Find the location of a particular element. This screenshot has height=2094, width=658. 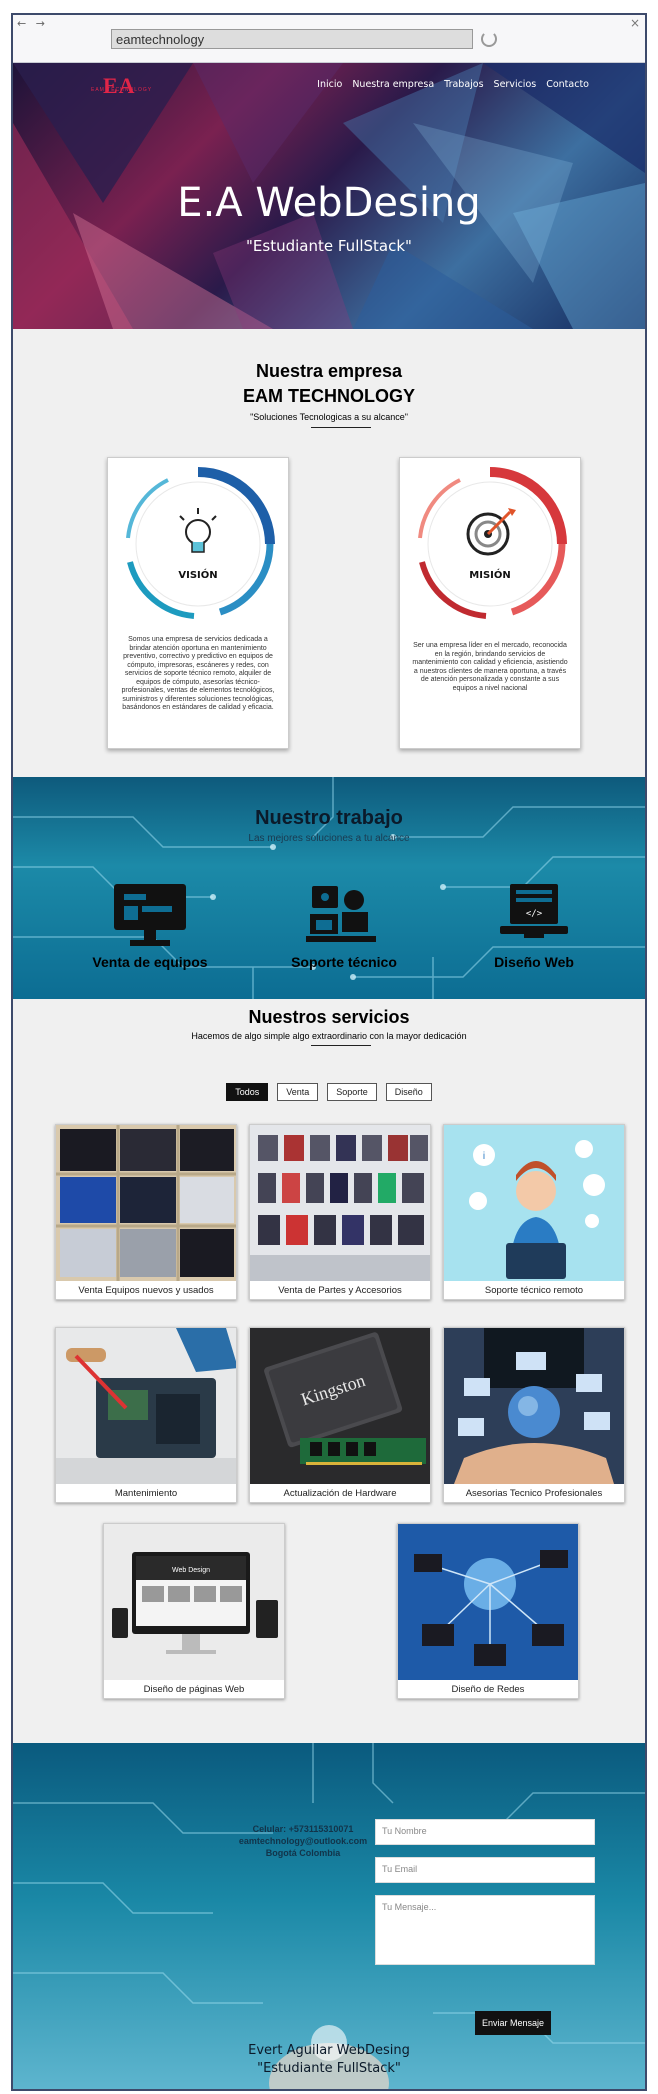

service-card-mantenimiento: Mantenimiento is located at coordinates (146, 1415).